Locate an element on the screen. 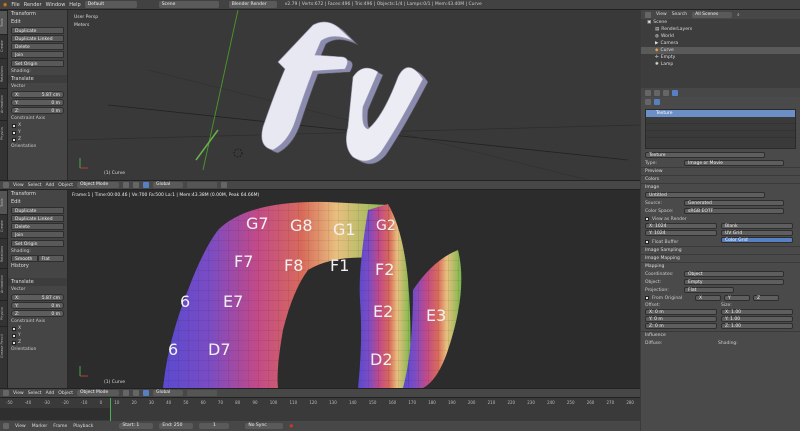 The image size is (800, 431). timeline-editor-icon is located at coordinates (6, 426).